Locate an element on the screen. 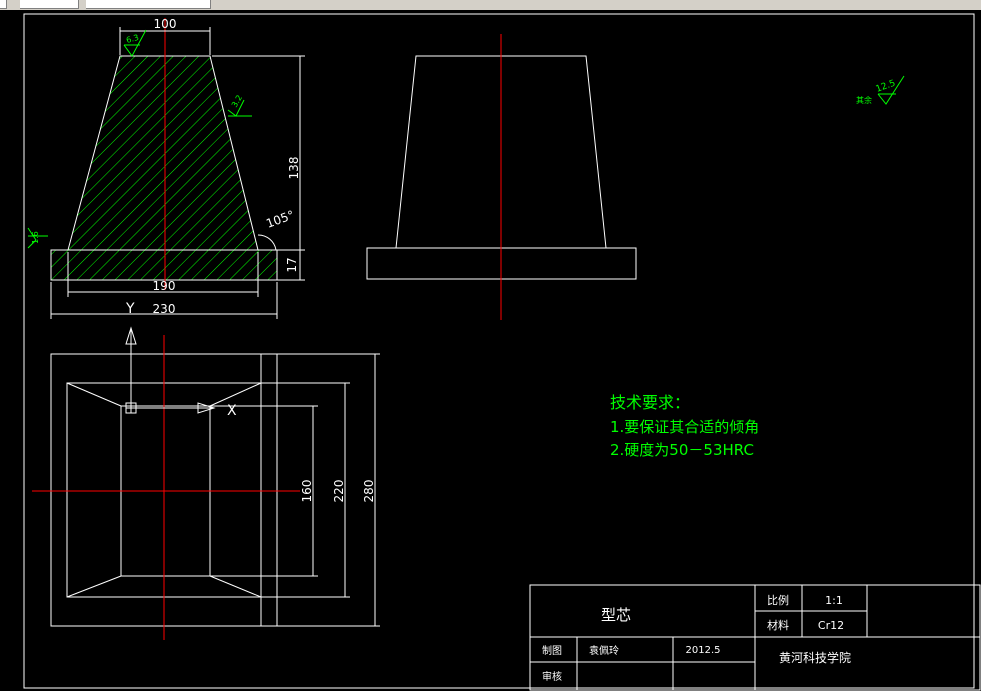 The height and width of the screenshot is (691, 981). axis-y-label: Y is located at coordinates (130, 309).